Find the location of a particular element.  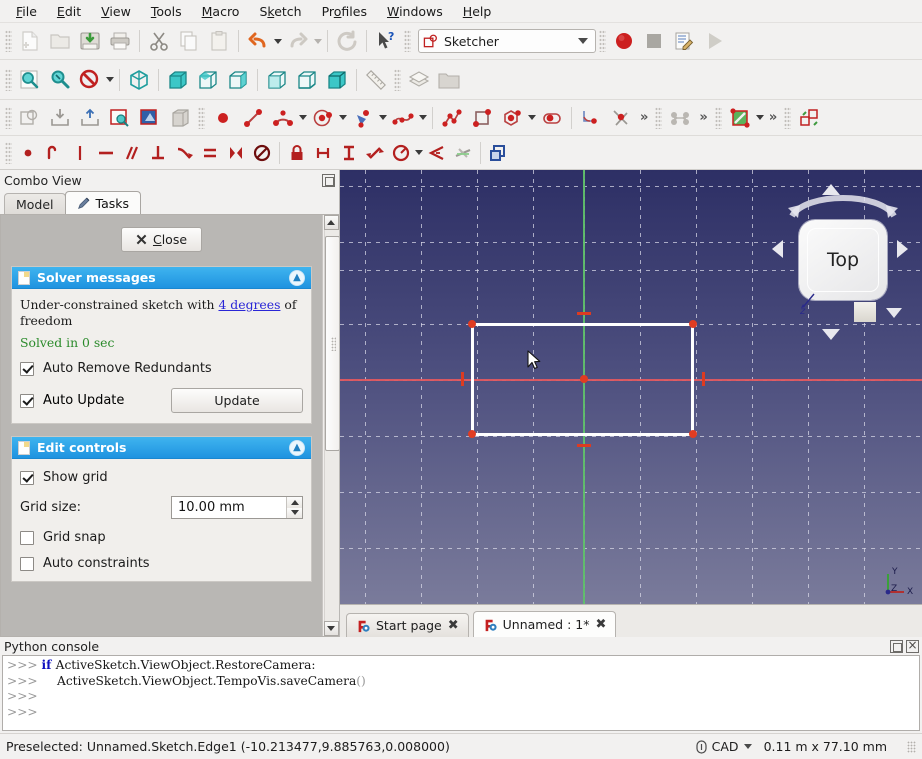

undo-dropdown-caret is located at coordinates (278, 41).